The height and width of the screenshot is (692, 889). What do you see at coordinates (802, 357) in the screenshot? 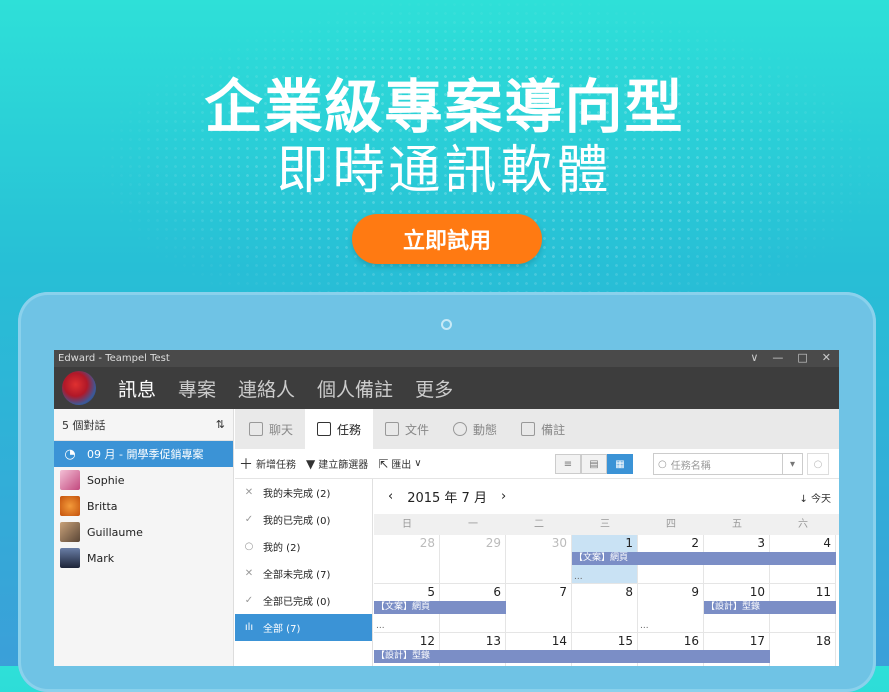
I see `maximize-icon: □` at bounding box center [802, 357].